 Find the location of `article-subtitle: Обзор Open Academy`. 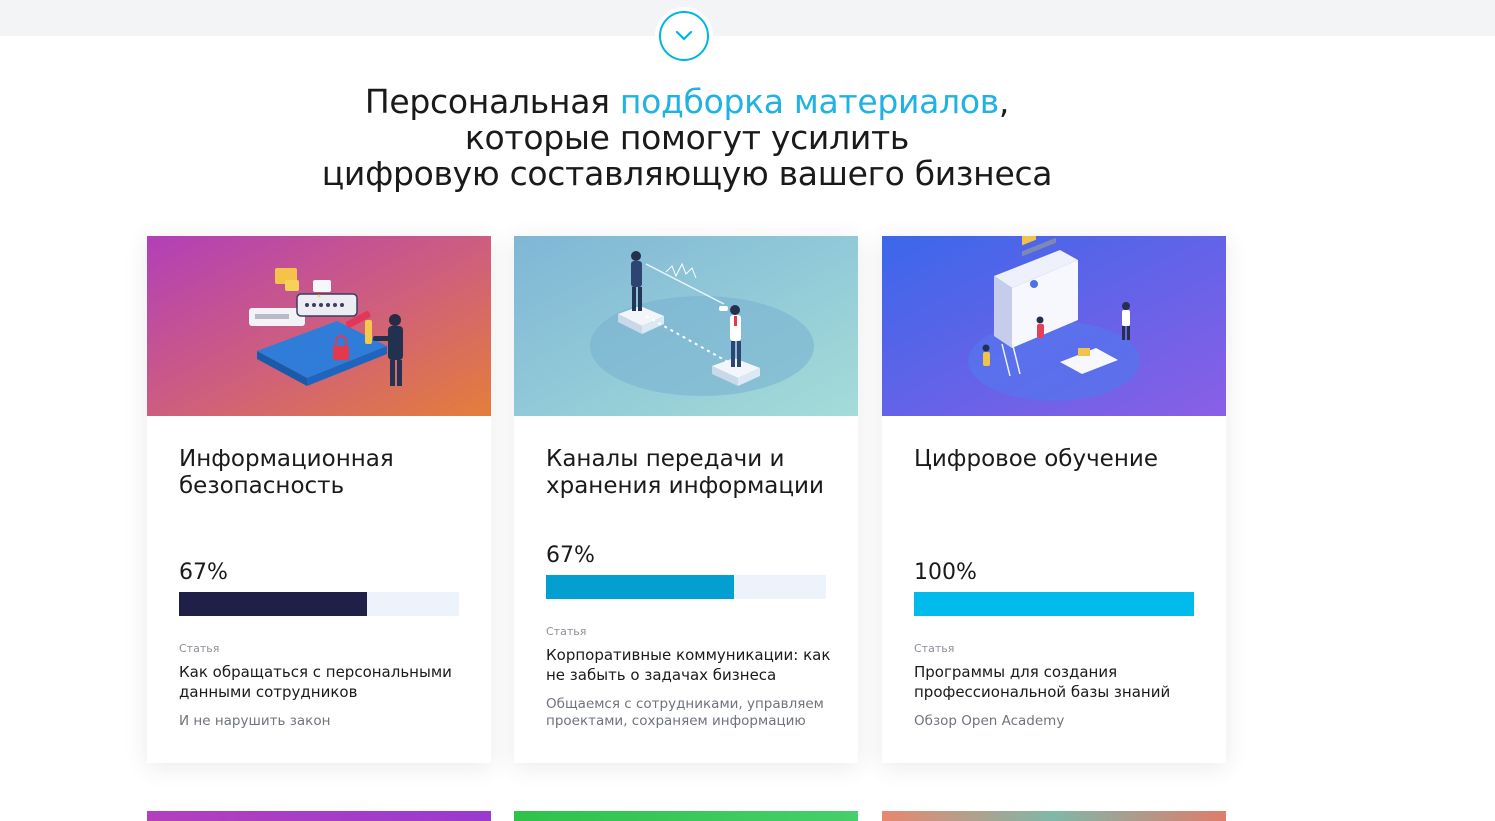

article-subtitle: Обзор Open Academy is located at coordinates (989, 721).